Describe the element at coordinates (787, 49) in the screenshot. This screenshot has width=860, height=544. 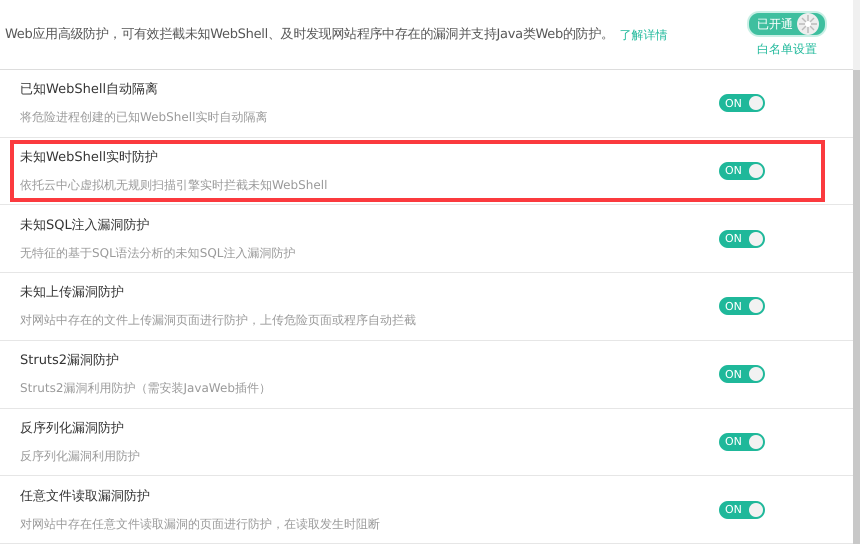
I see `whitelist-settings-link: 白名单设置` at that location.